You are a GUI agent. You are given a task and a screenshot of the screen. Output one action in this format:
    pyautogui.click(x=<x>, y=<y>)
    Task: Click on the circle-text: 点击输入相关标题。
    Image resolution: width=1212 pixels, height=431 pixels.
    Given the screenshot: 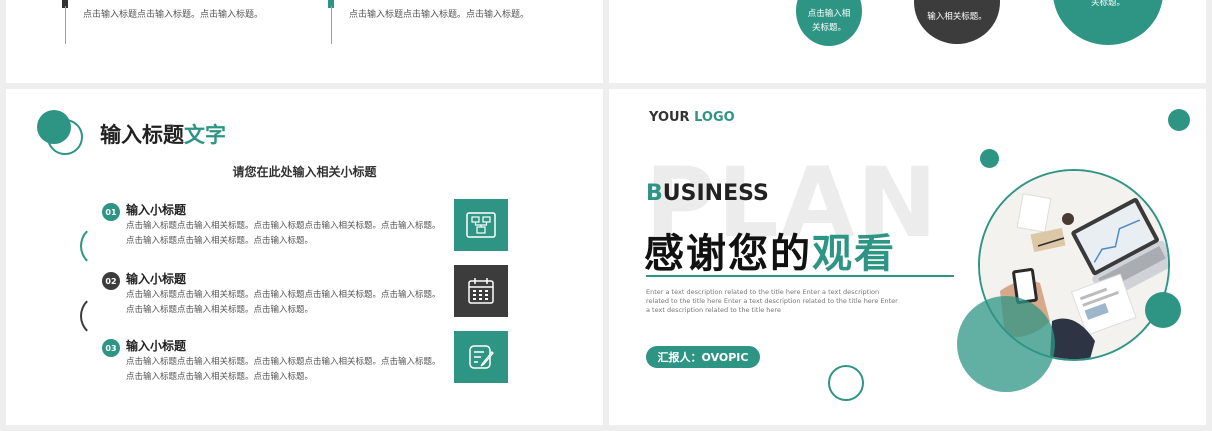 What is the action you would take?
    pyautogui.click(x=829, y=21)
    